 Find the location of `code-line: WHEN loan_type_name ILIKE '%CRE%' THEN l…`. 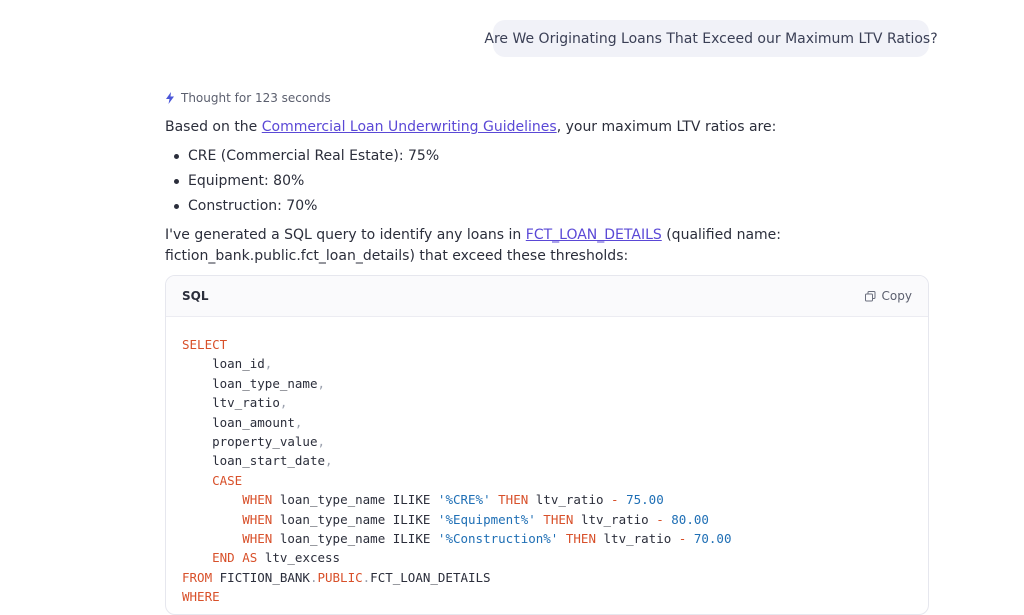

code-line: WHEN loan_type_name ILIKE '%CRE%' THEN l… is located at coordinates (547, 499).